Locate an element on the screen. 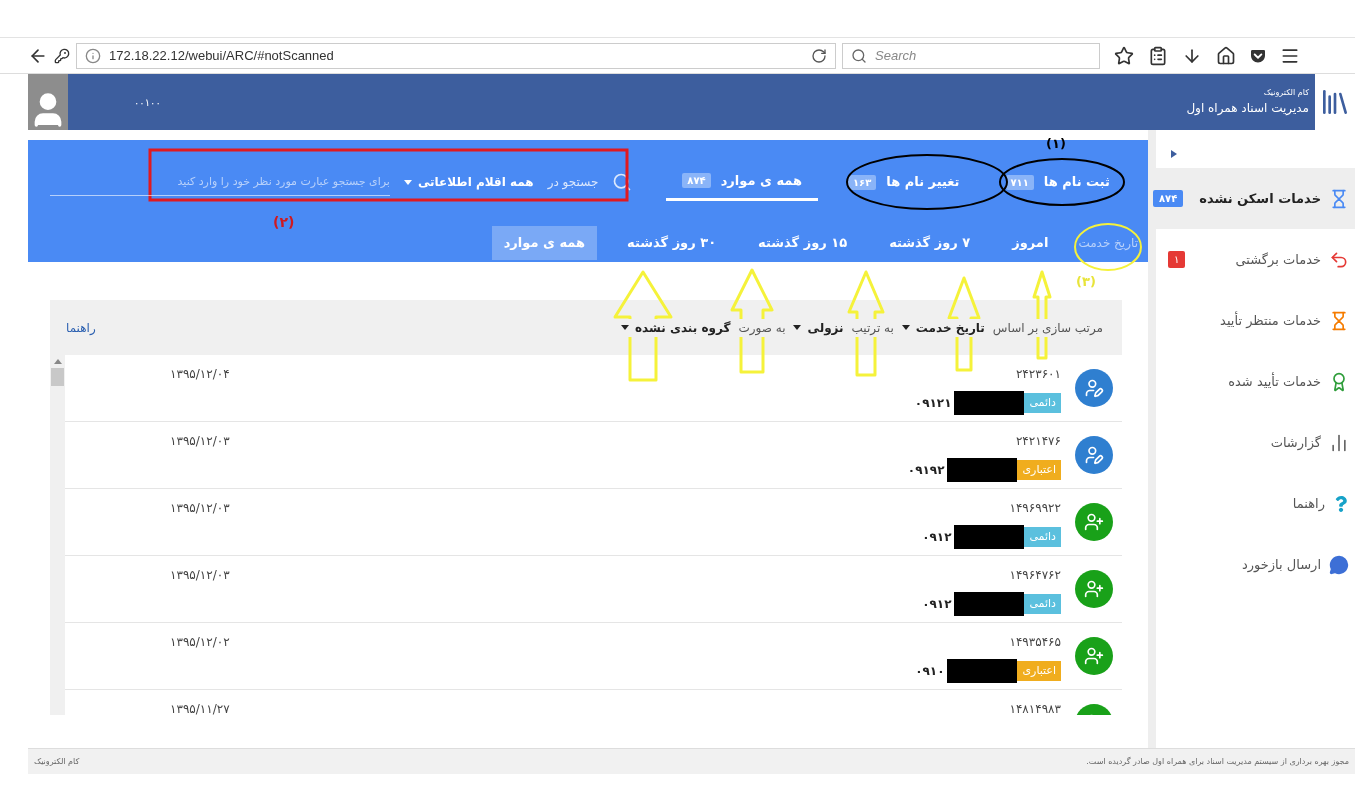 The width and height of the screenshot is (1355, 785). user-name: ۰۰۱۰۰ is located at coordinates (147, 102).